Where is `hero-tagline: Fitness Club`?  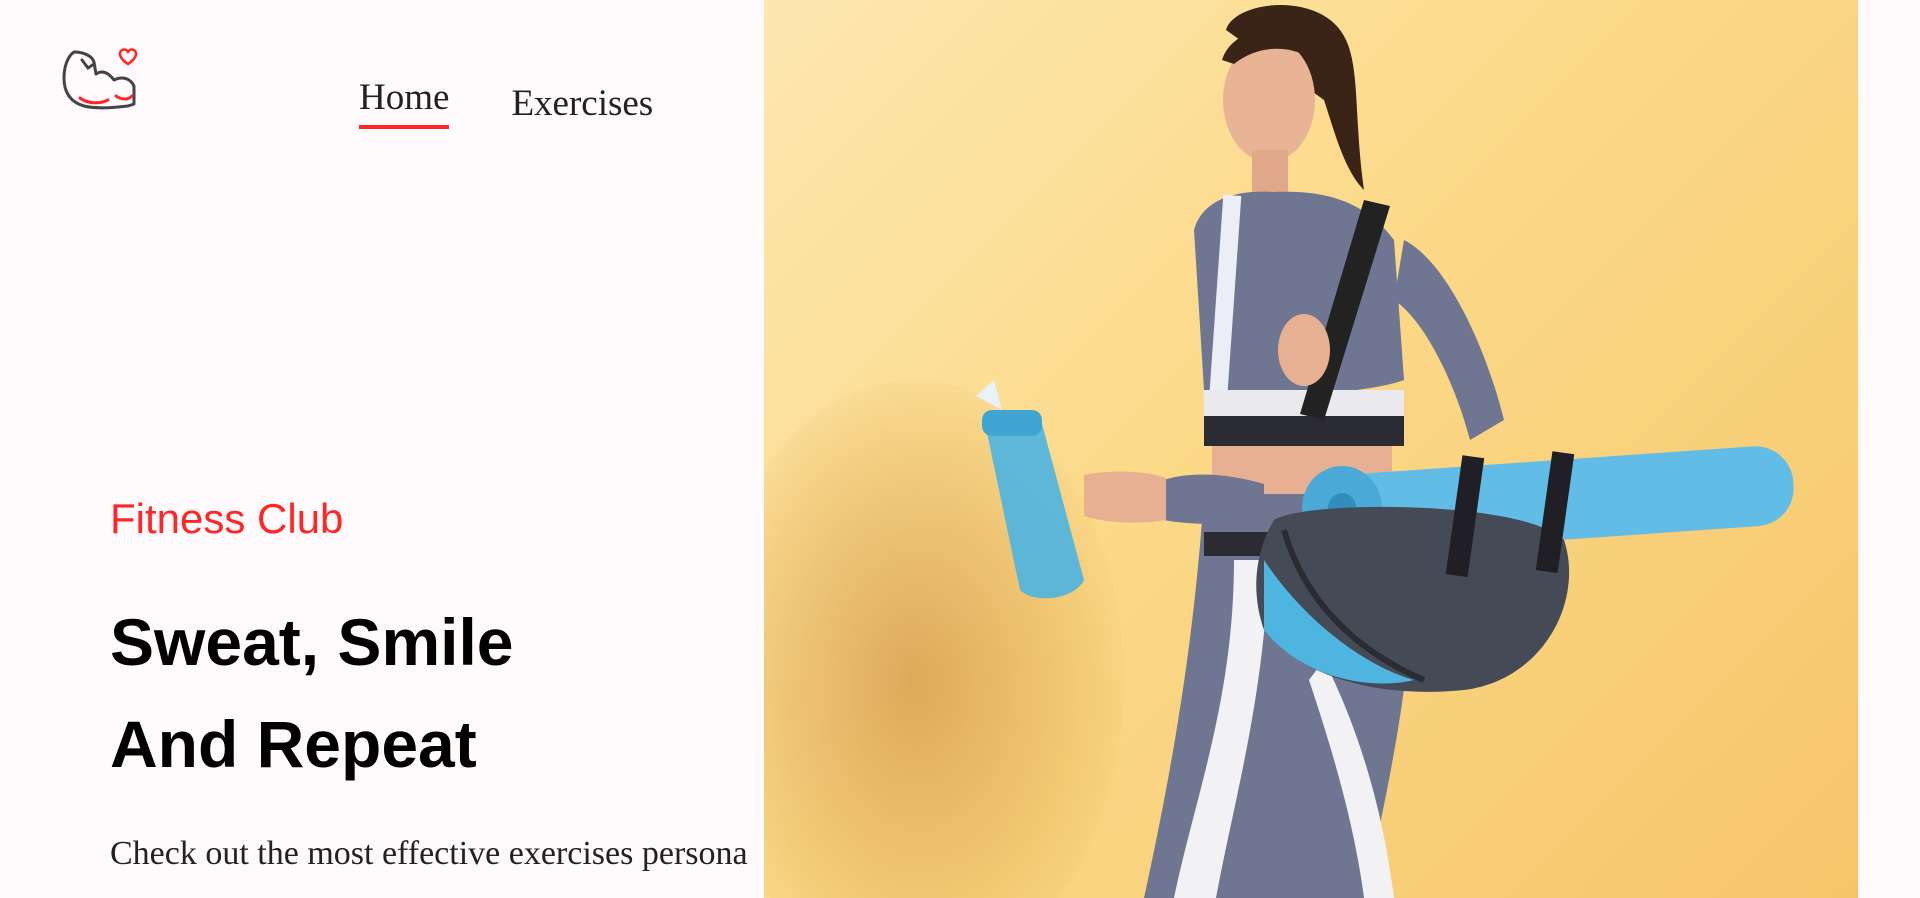
hero-tagline: Fitness Club is located at coordinates (227, 518).